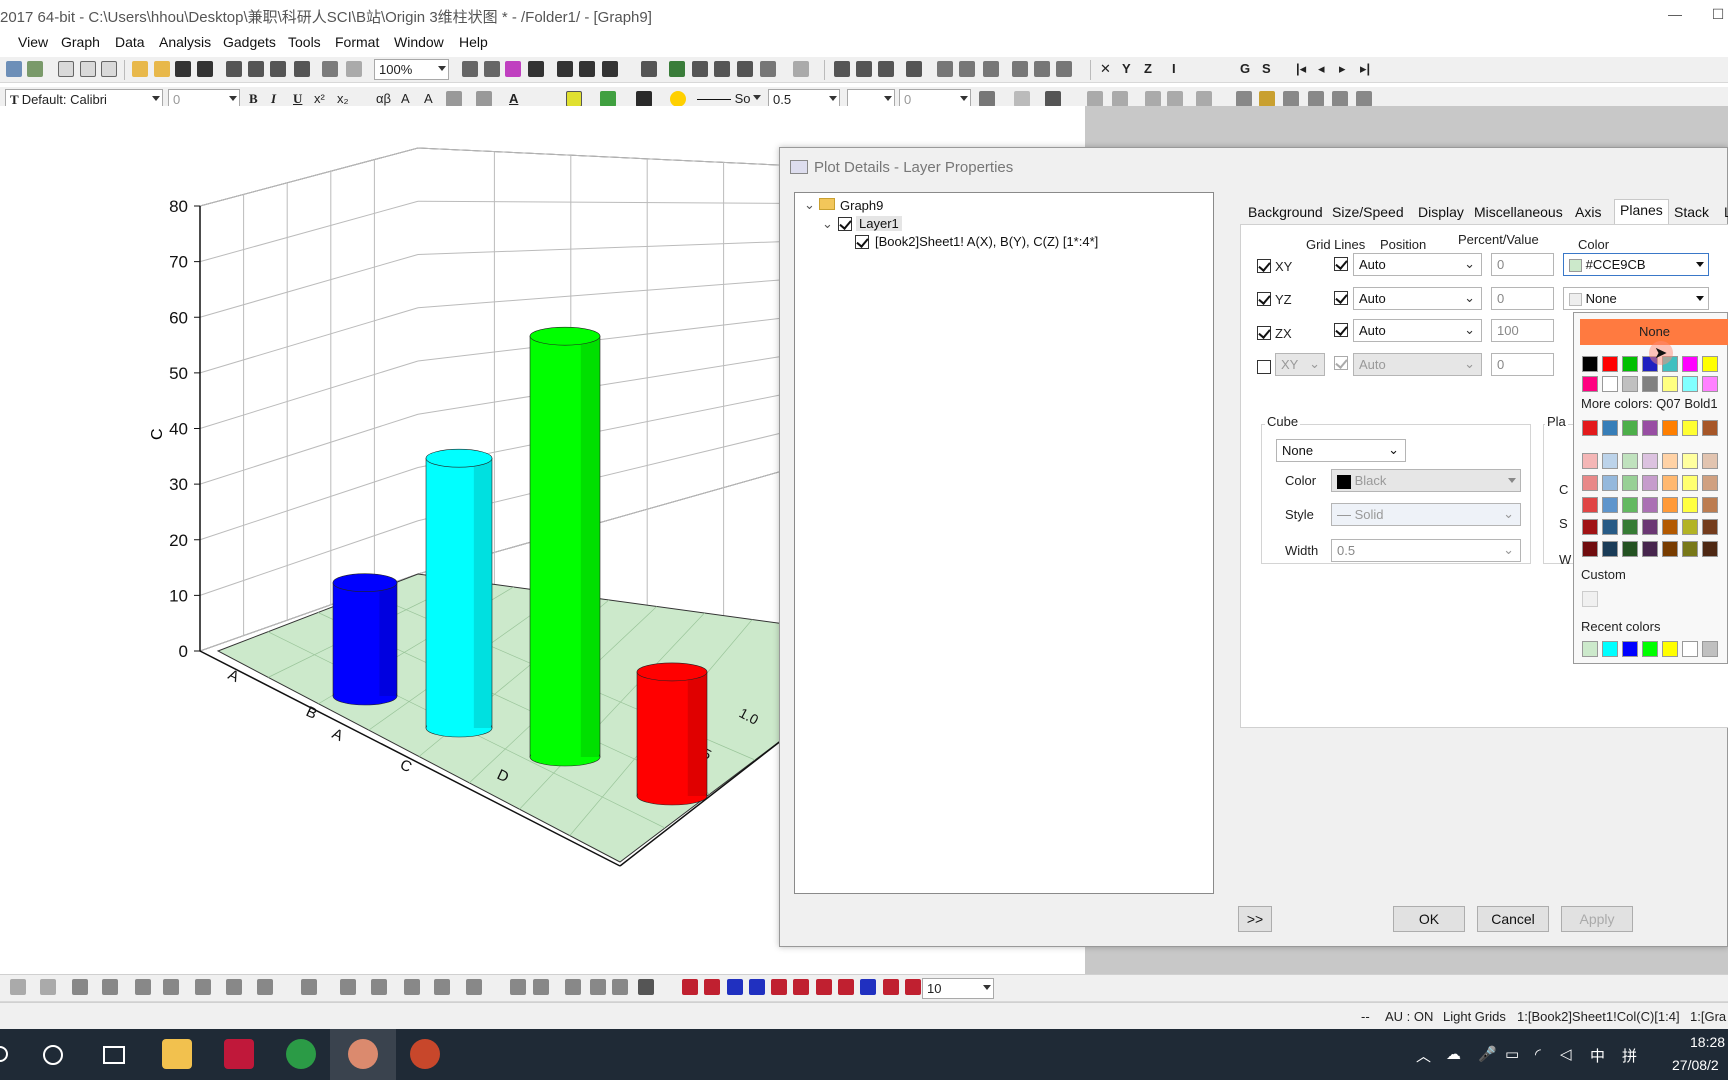  Describe the element at coordinates (1342, 69) in the screenshot. I see `next-icon: ▸` at that location.